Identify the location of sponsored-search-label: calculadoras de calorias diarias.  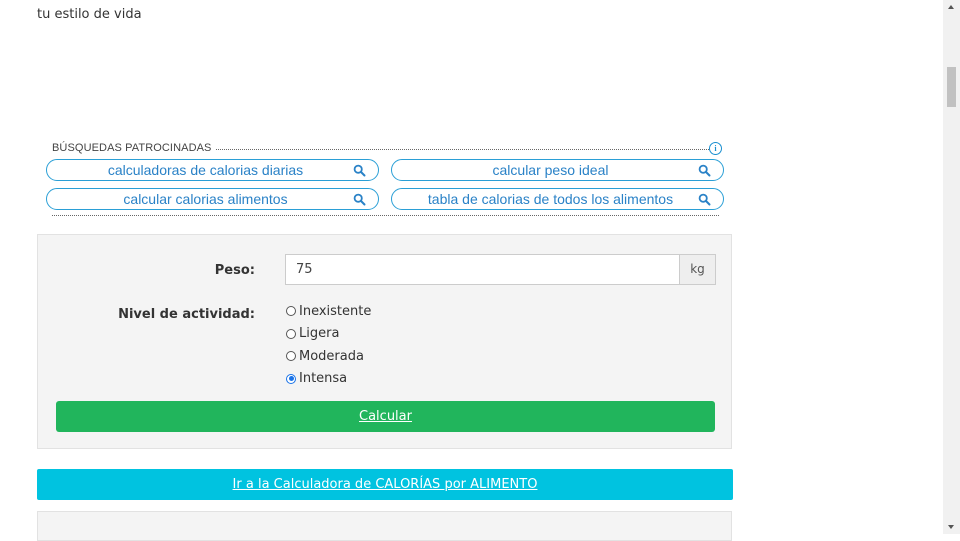
(205, 170).